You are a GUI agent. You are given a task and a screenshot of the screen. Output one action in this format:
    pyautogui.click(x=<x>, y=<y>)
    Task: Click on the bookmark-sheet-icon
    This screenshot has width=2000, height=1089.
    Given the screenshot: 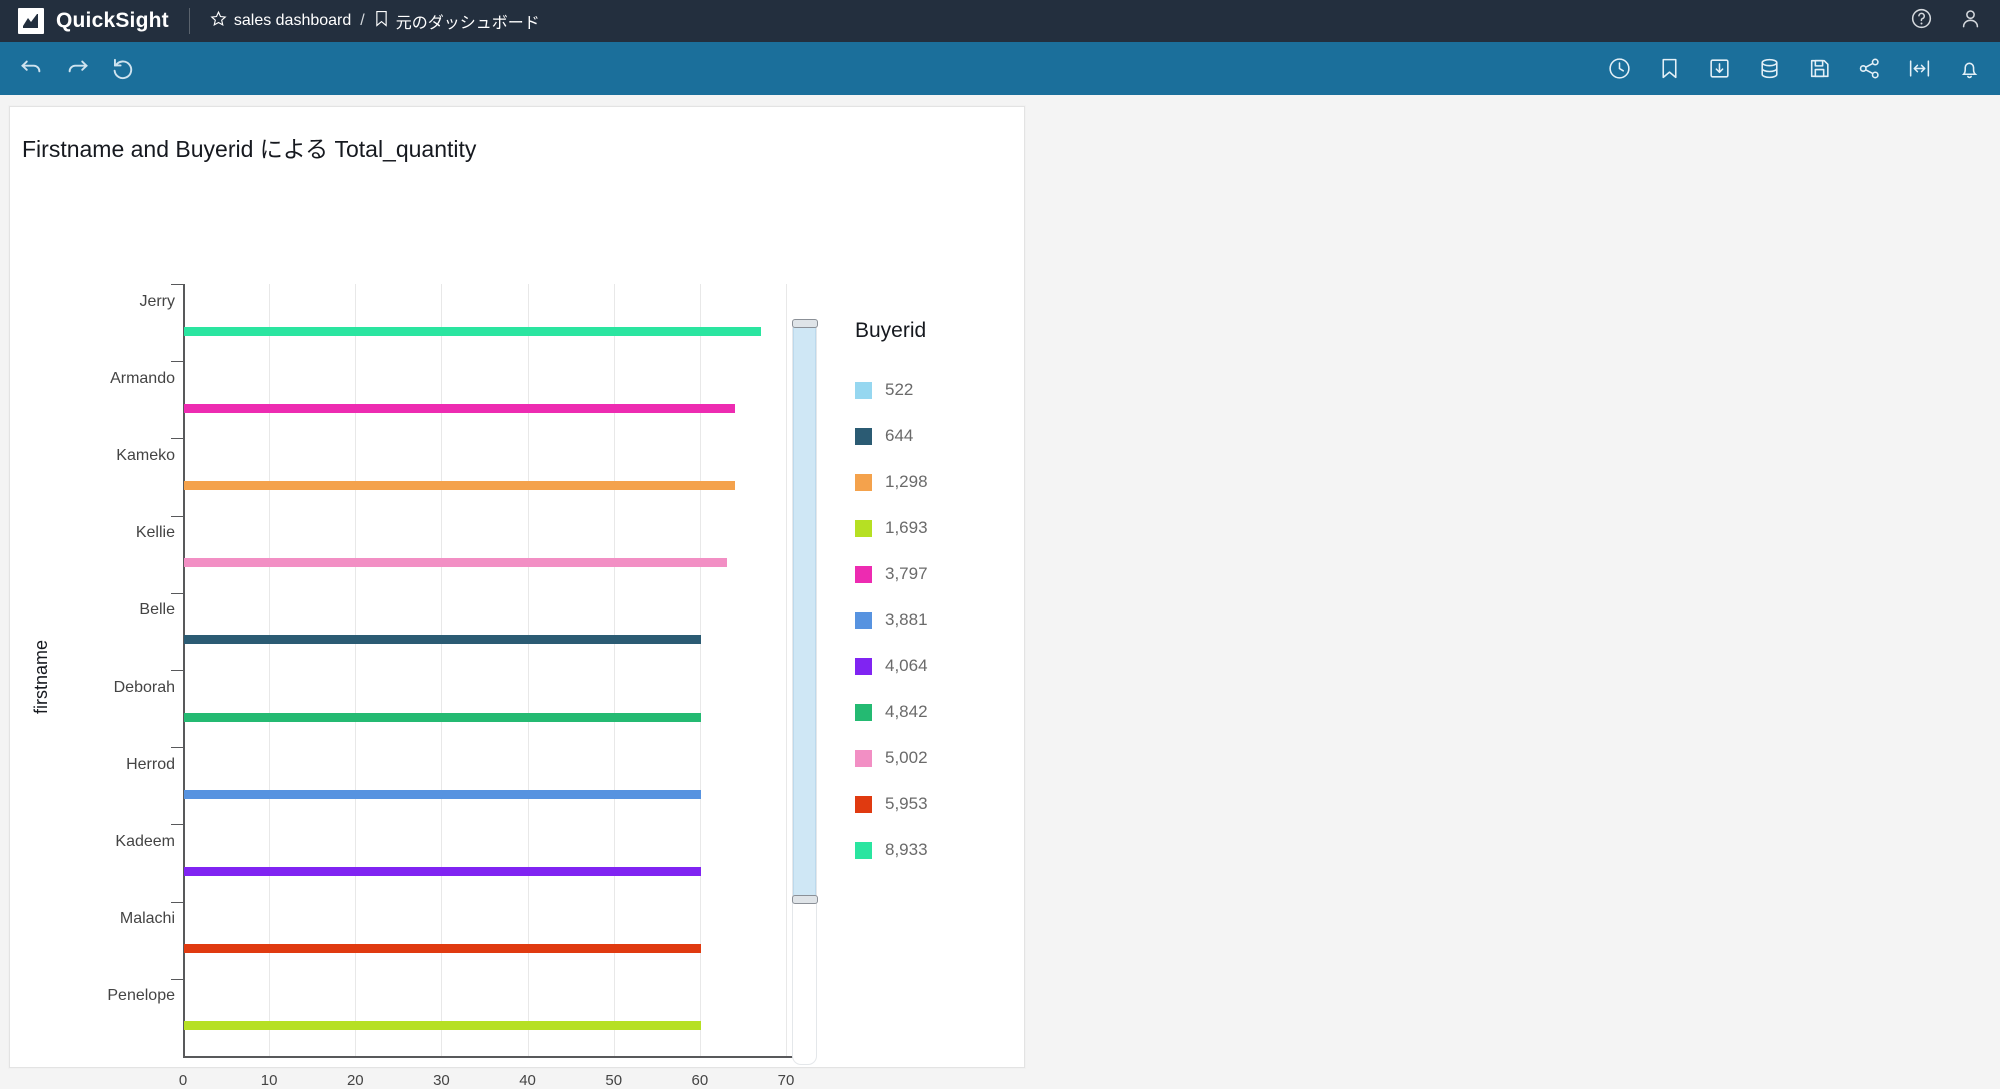 What is the action you would take?
    pyautogui.click(x=381, y=21)
    